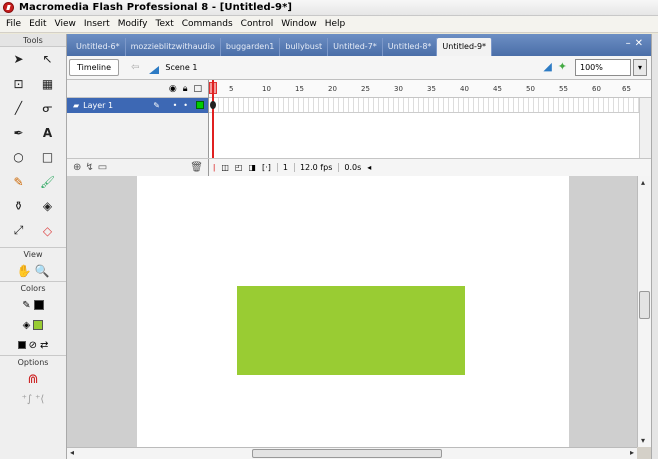  I want to click on subselection-tool-icon: ↖, so click(47, 59).